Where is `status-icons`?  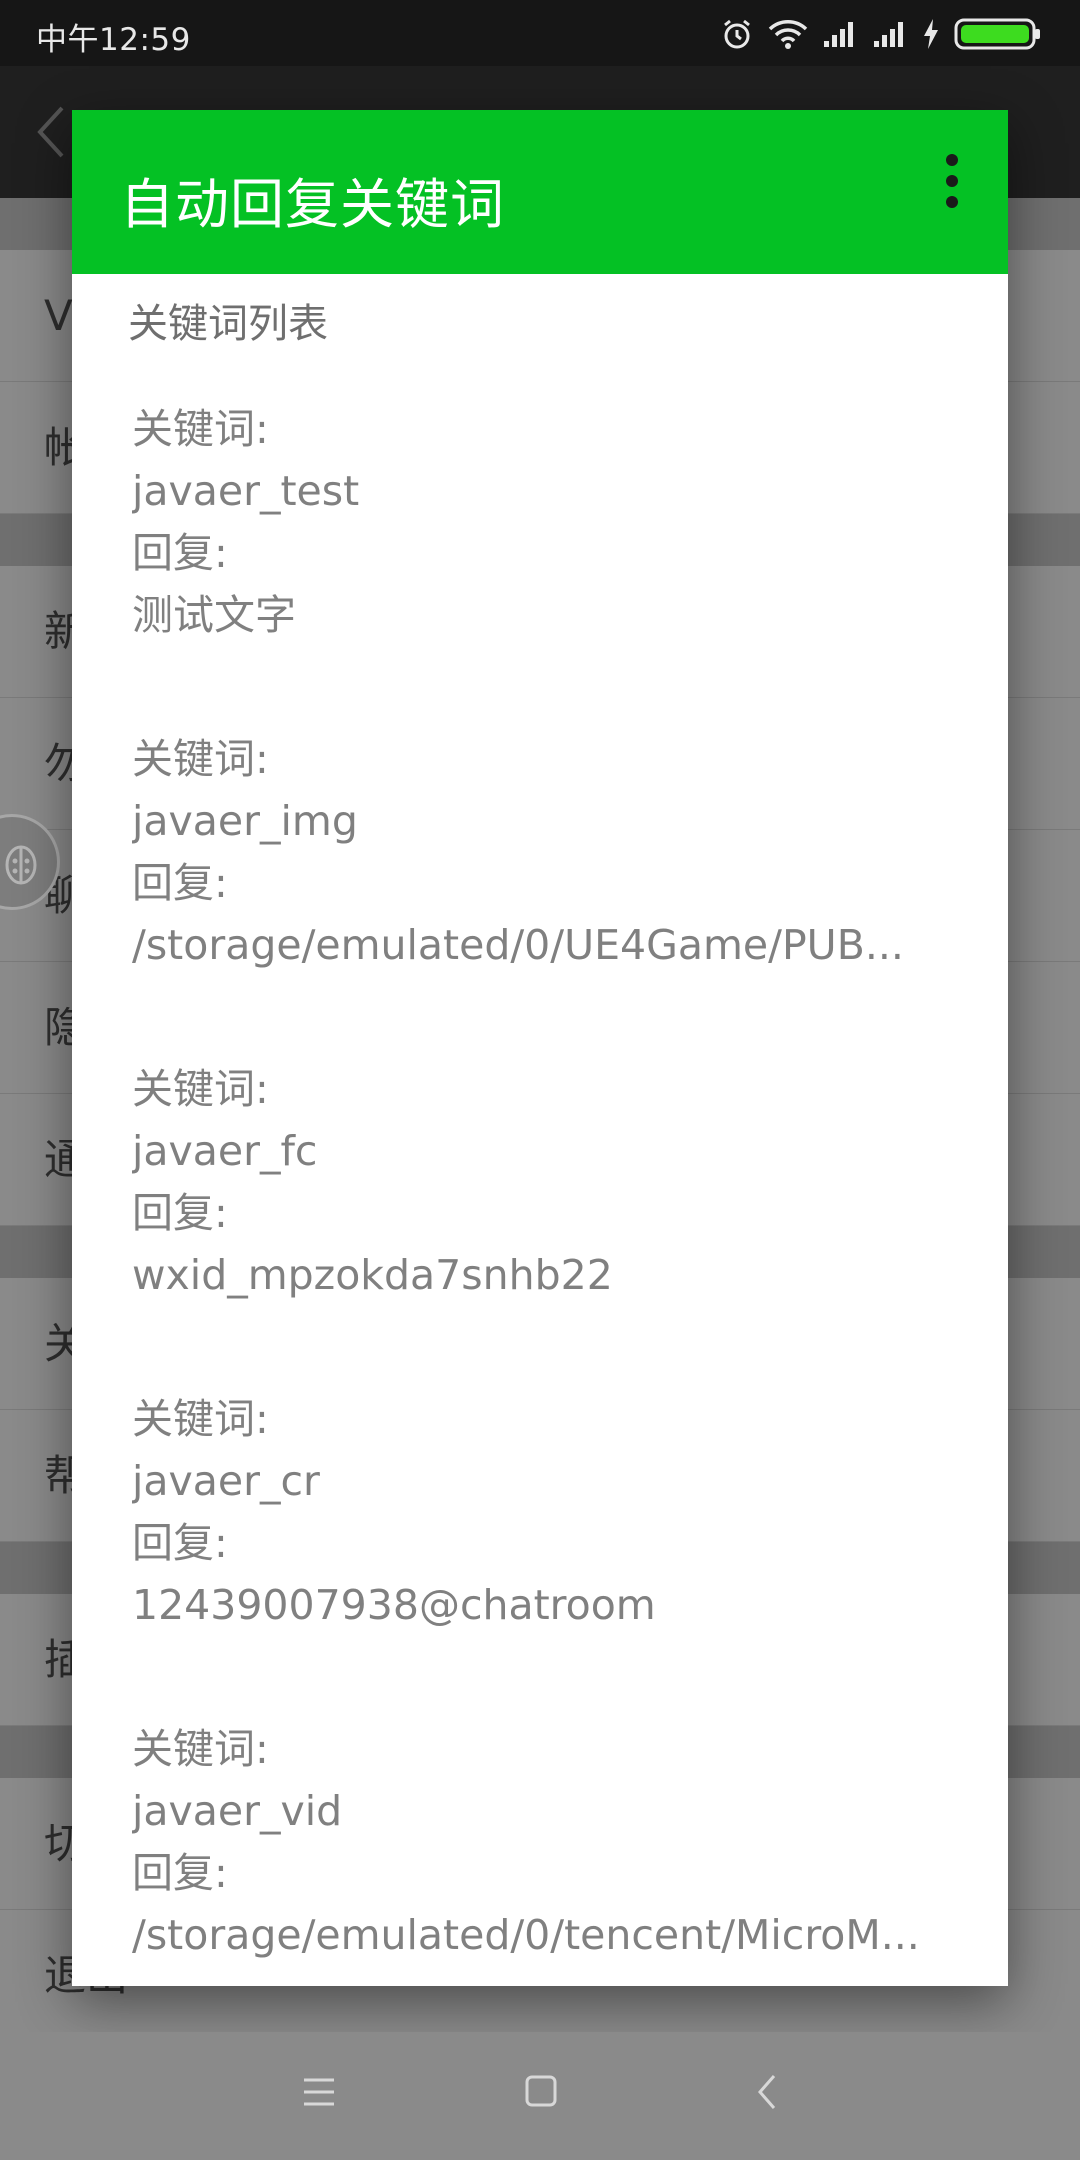
status-icons is located at coordinates (881, 34).